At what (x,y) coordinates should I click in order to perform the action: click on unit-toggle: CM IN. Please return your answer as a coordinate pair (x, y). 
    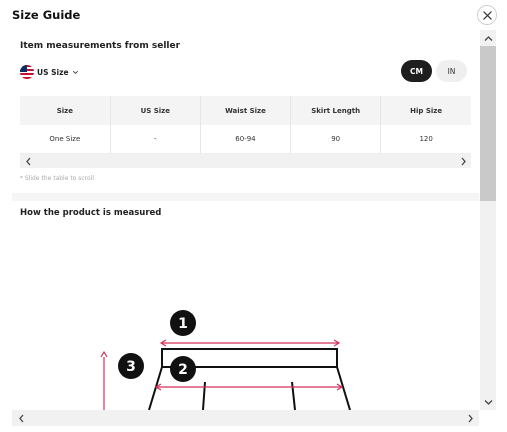
    Looking at the image, I should click on (434, 71).